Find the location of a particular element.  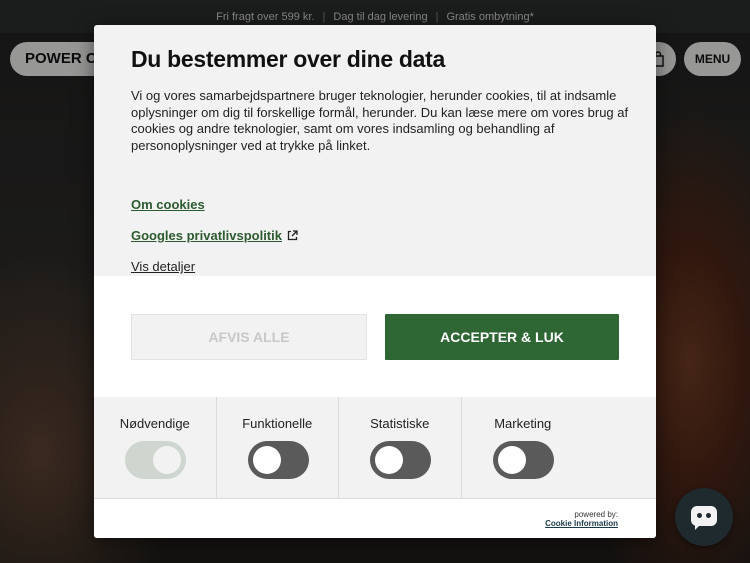

category-marketing: Marketing is located at coordinates (523, 448).